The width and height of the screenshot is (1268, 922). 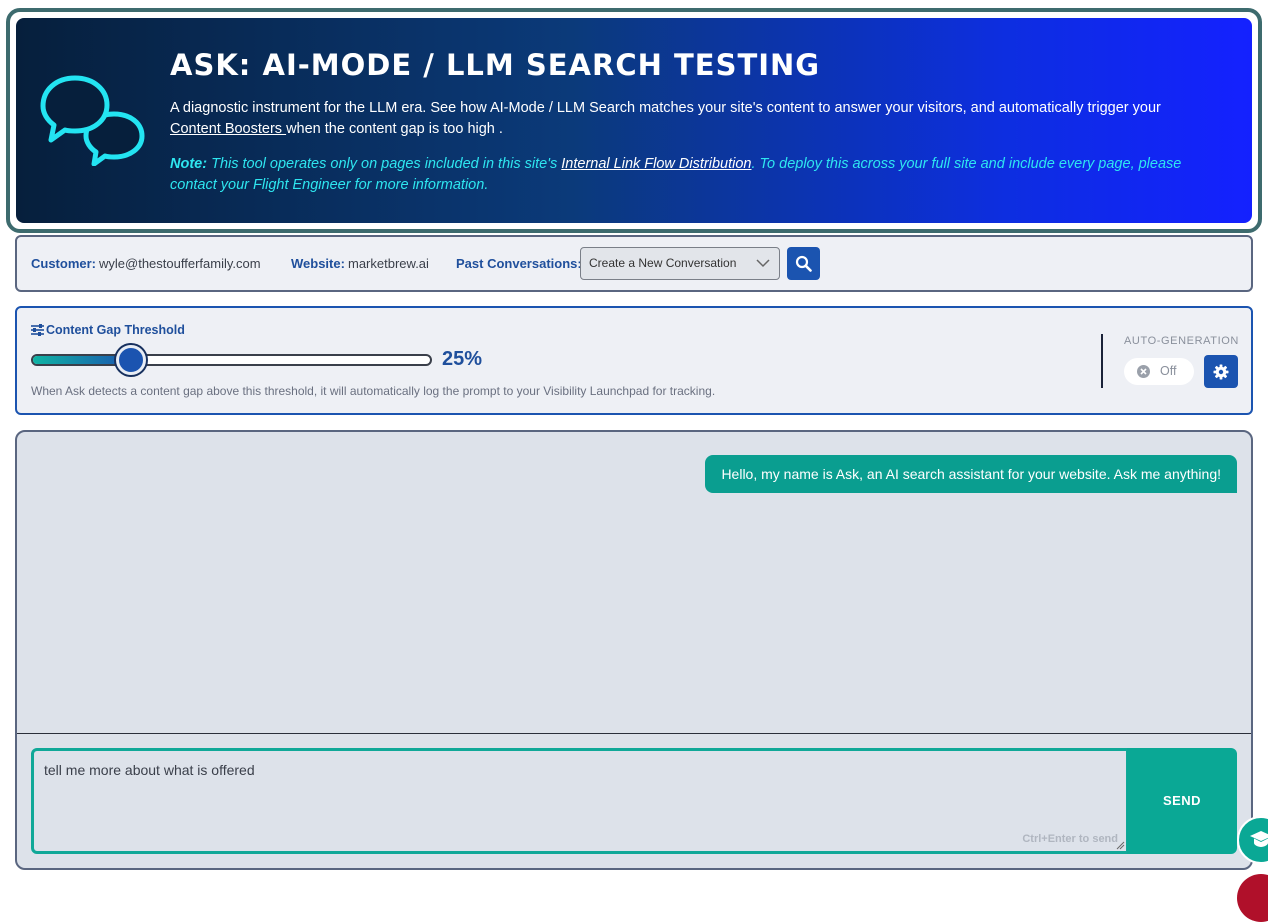 What do you see at coordinates (1070, 839) in the screenshot?
I see `send-shortcut-hint: Ctrl+Enter to send` at bounding box center [1070, 839].